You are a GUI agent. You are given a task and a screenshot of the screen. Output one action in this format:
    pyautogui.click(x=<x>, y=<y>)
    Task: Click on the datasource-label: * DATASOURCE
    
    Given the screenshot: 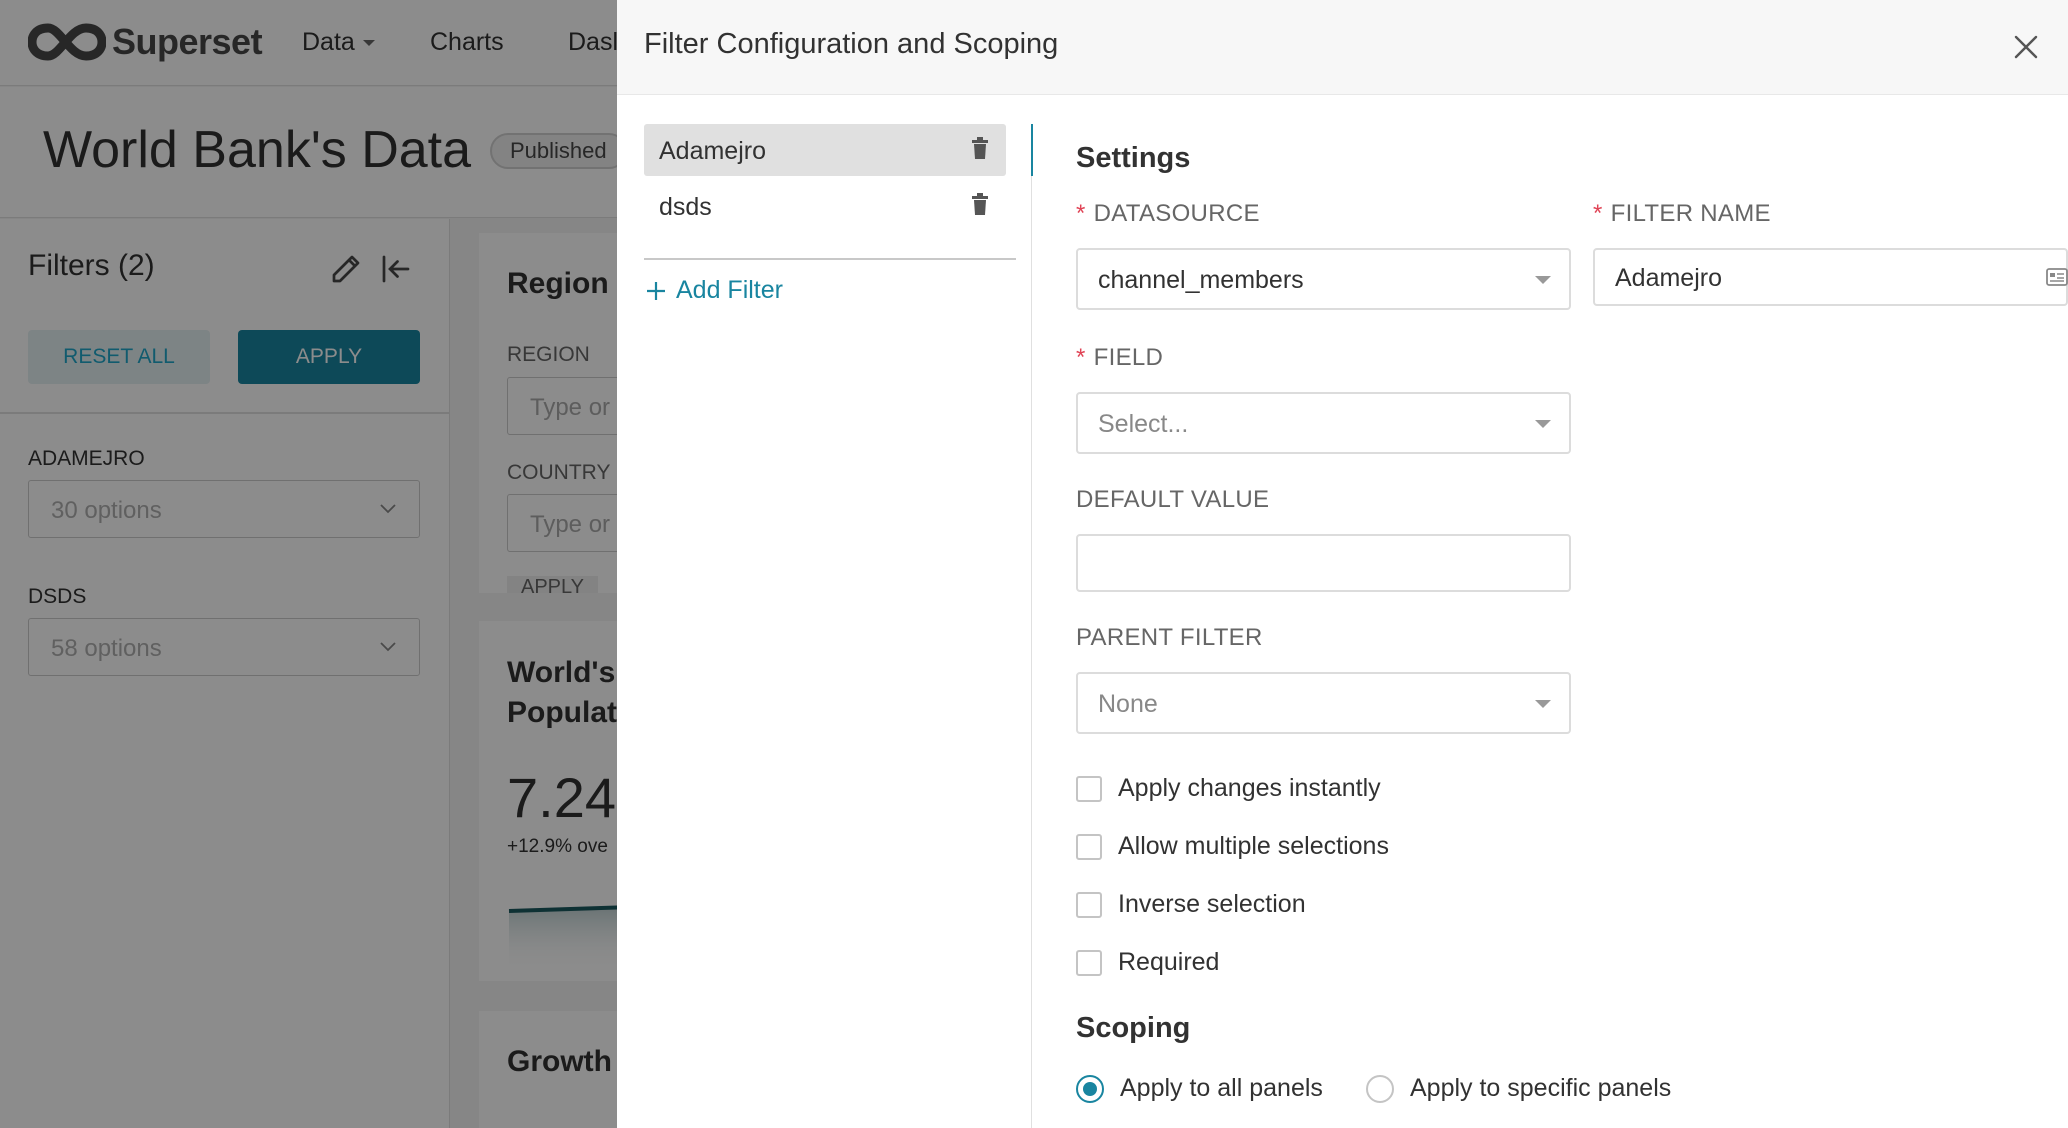 What is the action you would take?
    pyautogui.click(x=1168, y=214)
    